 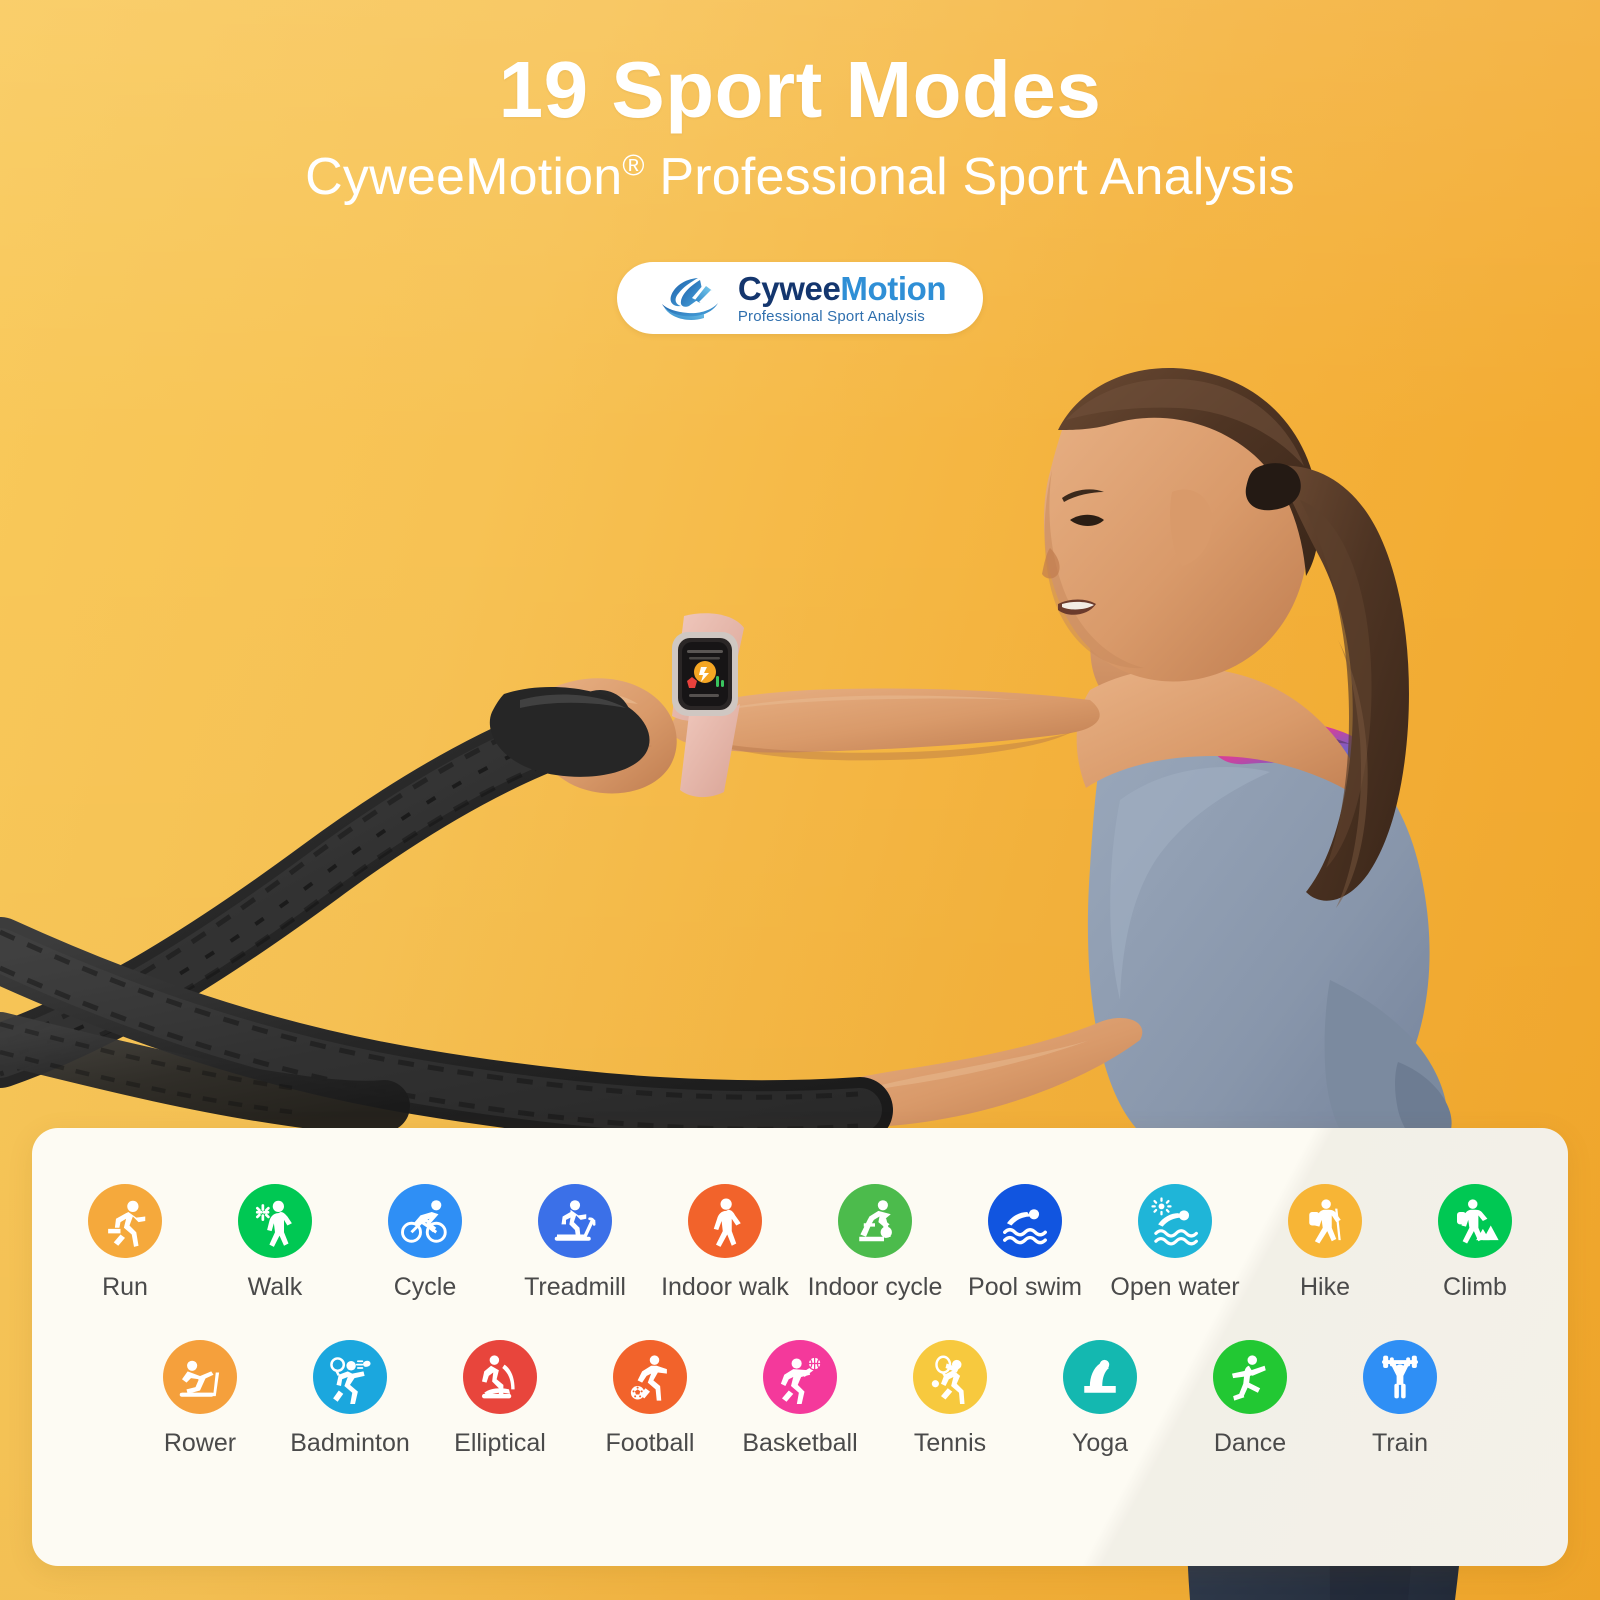 I want to click on sport-label: Badminton, so click(x=350, y=1443).